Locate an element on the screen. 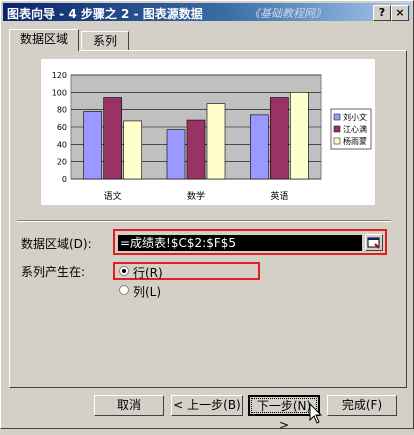 This screenshot has width=414, height=435. range-label: 数据区域(D): is located at coordinates (56, 244).